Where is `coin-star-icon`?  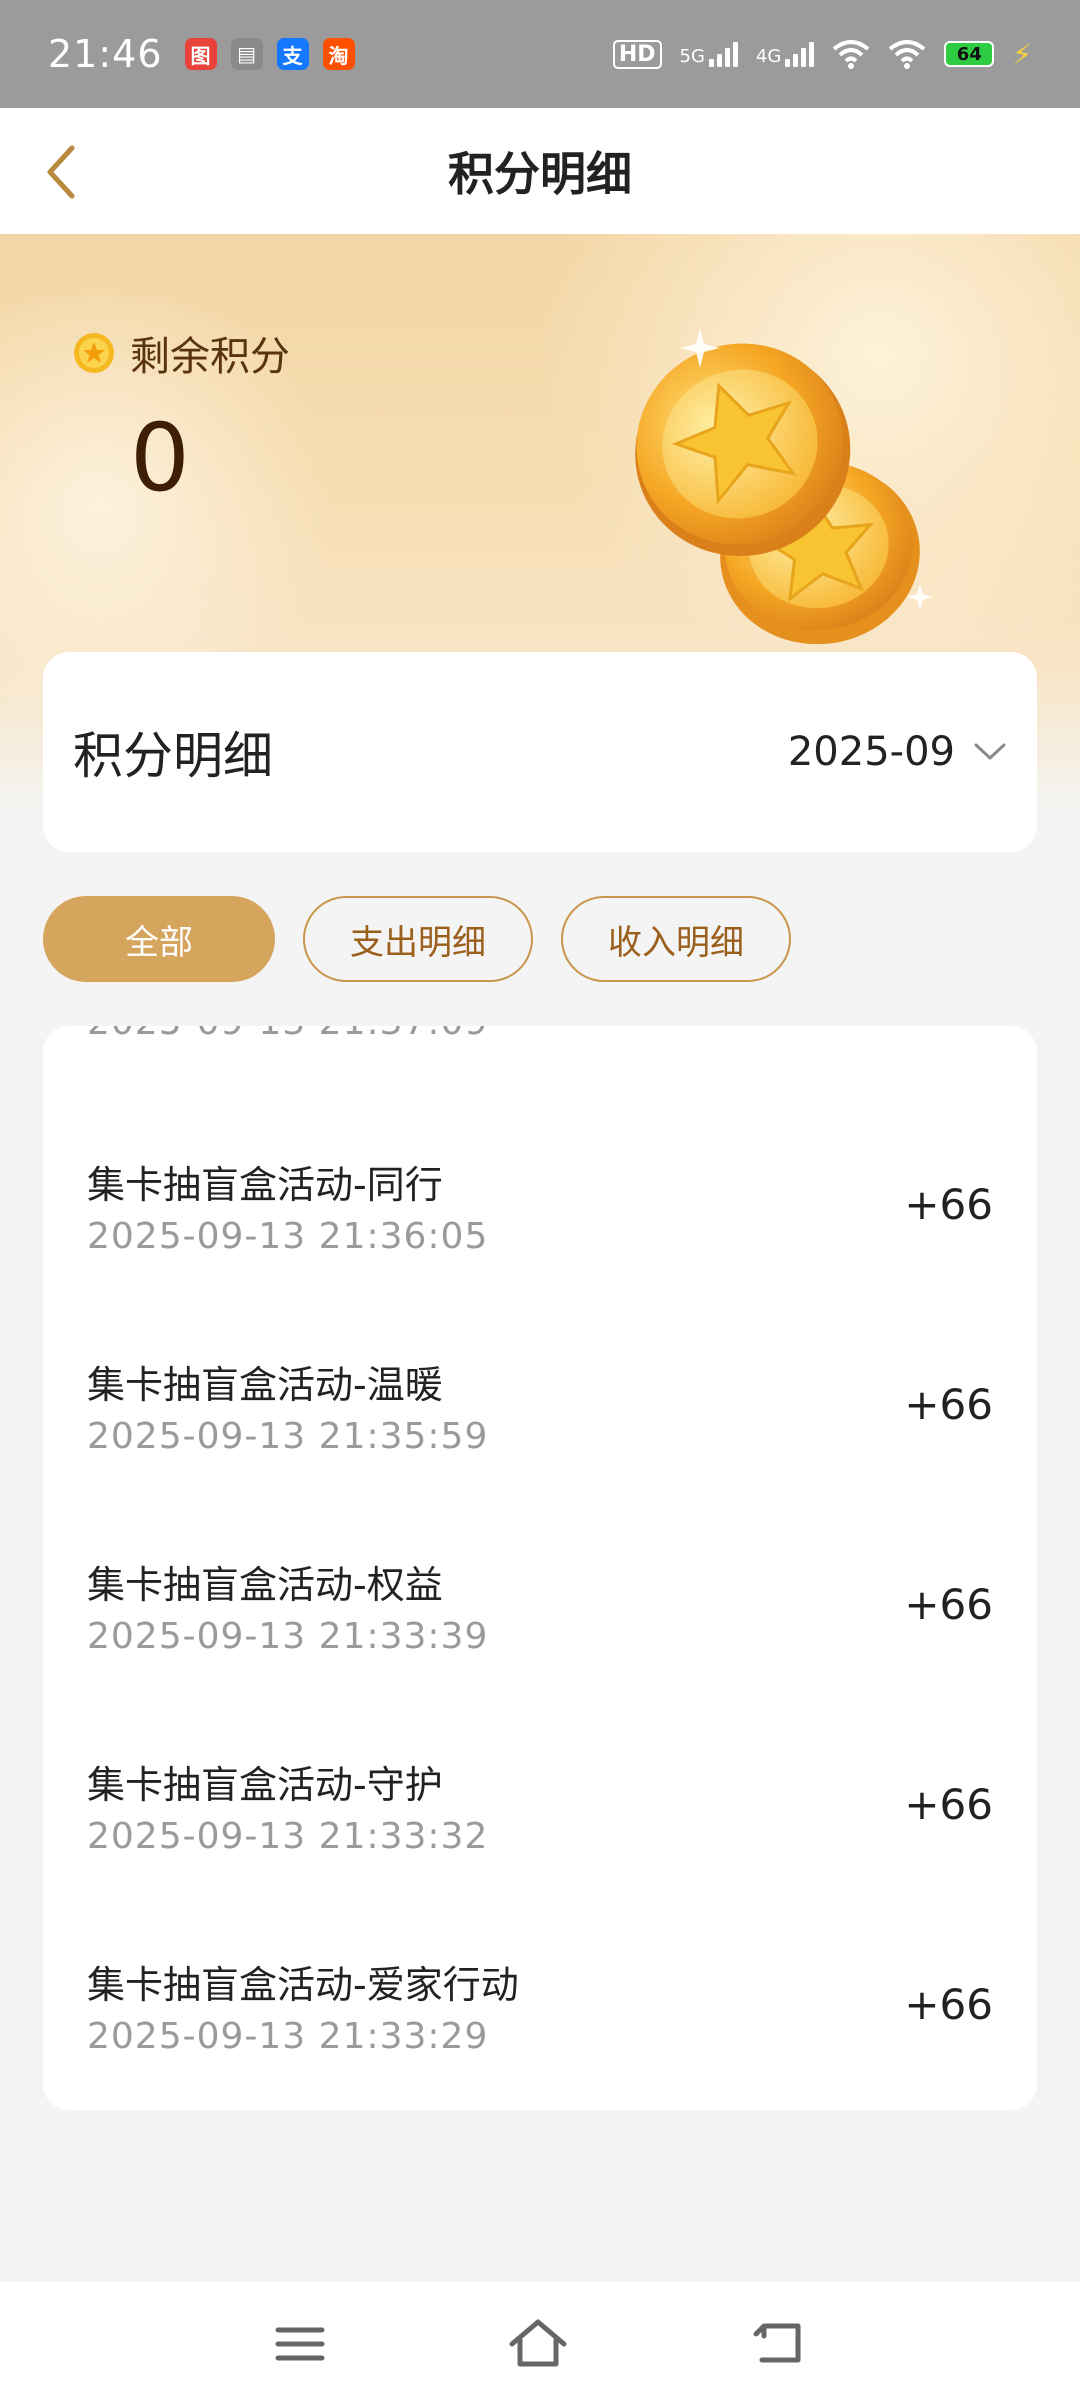 coin-star-icon is located at coordinates (94, 353).